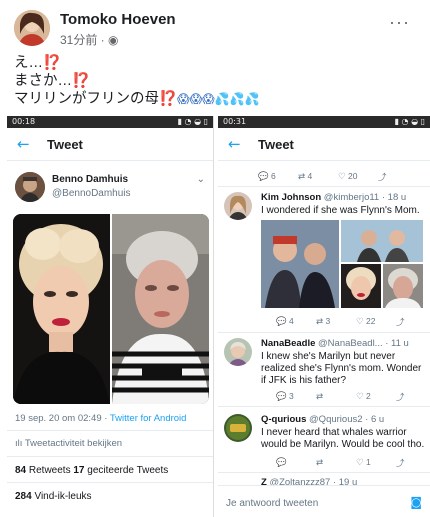  Describe the element at coordinates (136, 63) in the screenshot. I see `post-line-1: え…⁉️` at that location.